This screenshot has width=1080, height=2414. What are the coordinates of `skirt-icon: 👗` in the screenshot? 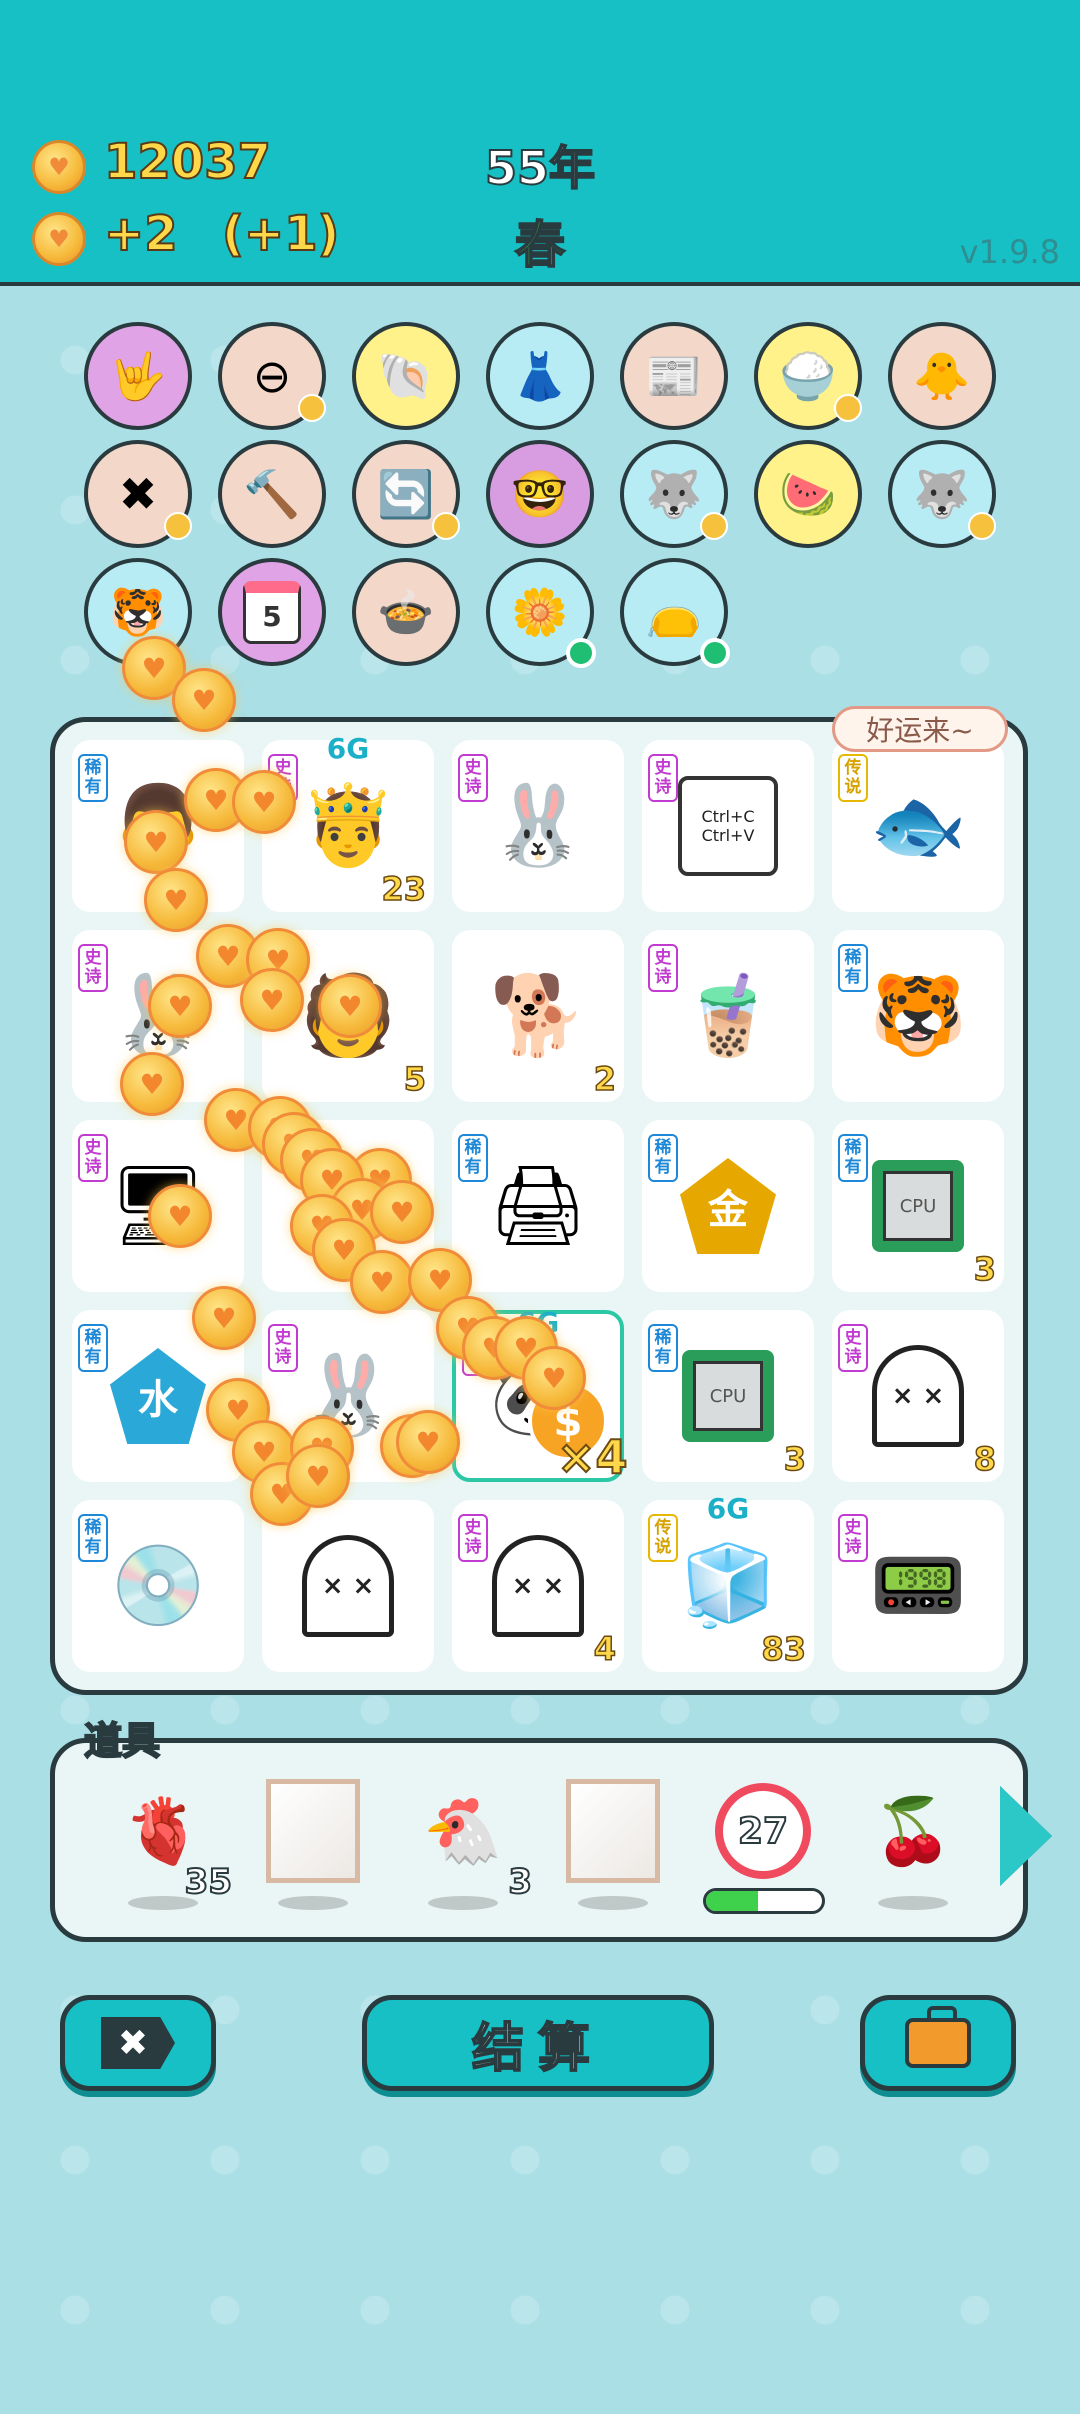 It's located at (540, 375).